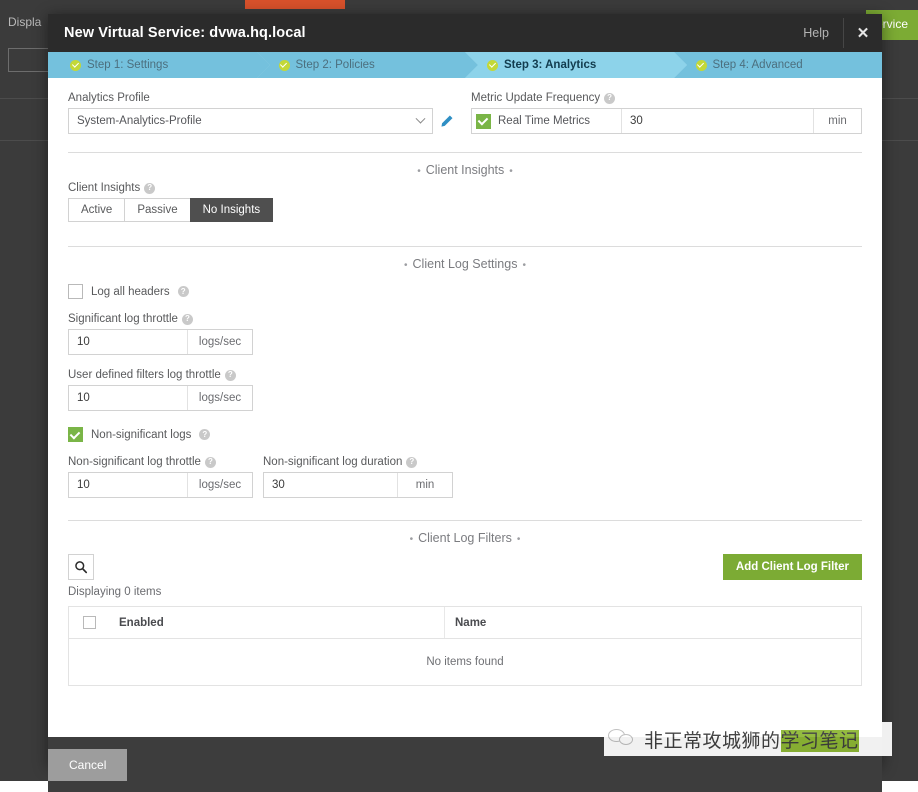 This screenshot has height=792, width=918. What do you see at coordinates (141, 435) in the screenshot?
I see `non-significant-logs-label: Non-significant logs` at bounding box center [141, 435].